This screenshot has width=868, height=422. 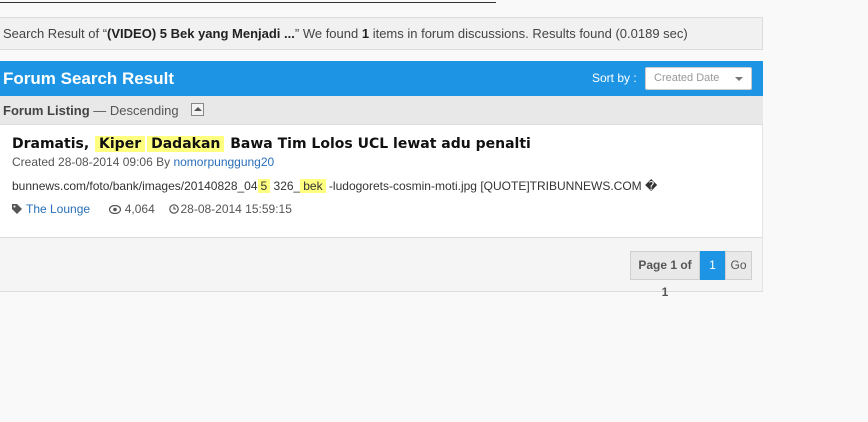 I want to click on forum-link: The Lounge, so click(x=58, y=209).